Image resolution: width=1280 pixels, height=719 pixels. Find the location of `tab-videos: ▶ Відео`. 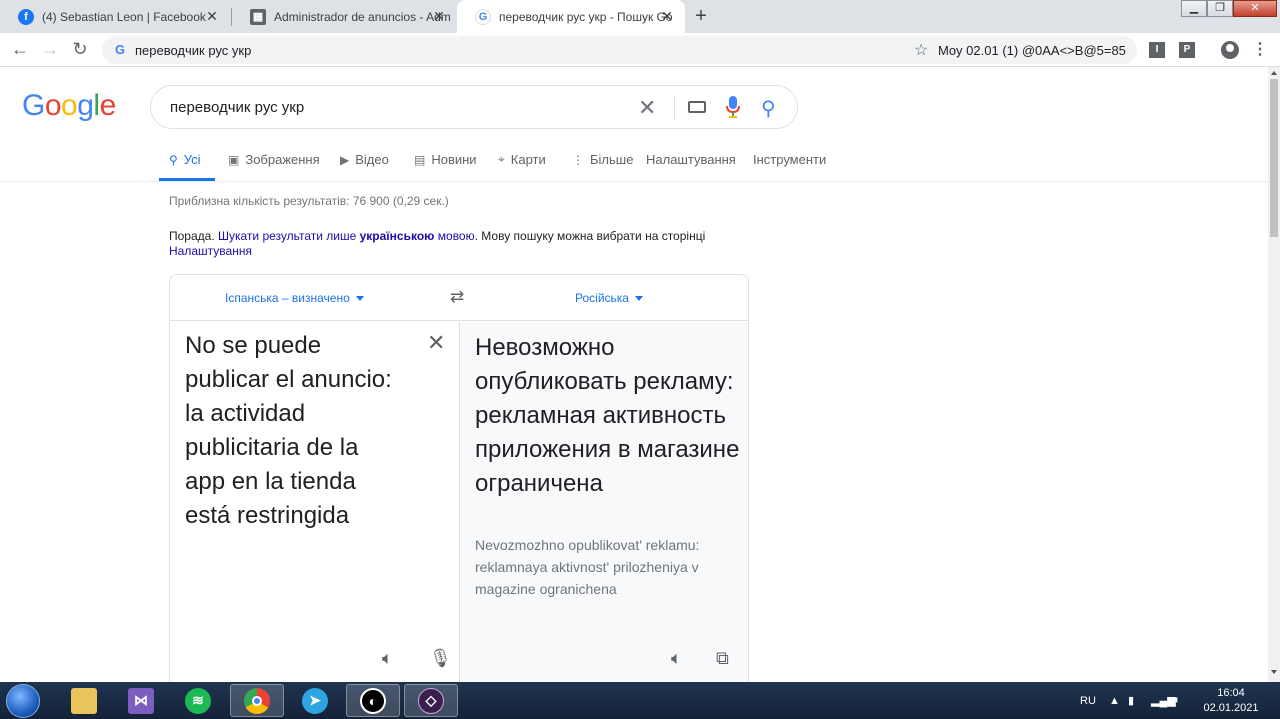

tab-videos: ▶ Відео is located at coordinates (364, 159).